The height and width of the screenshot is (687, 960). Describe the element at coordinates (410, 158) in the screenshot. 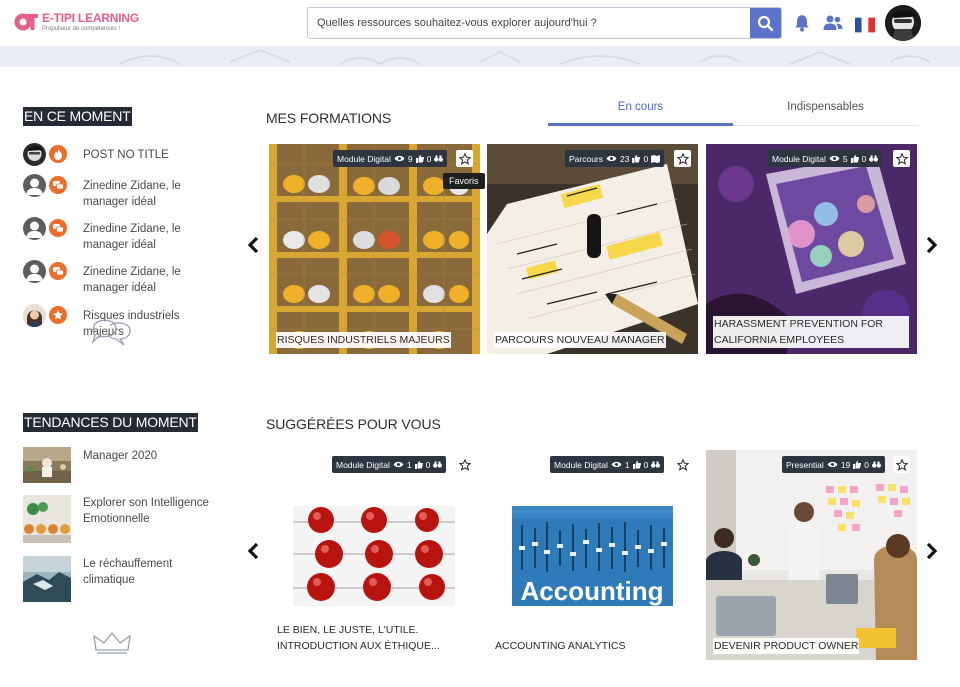

I see `card-views: 9` at that location.